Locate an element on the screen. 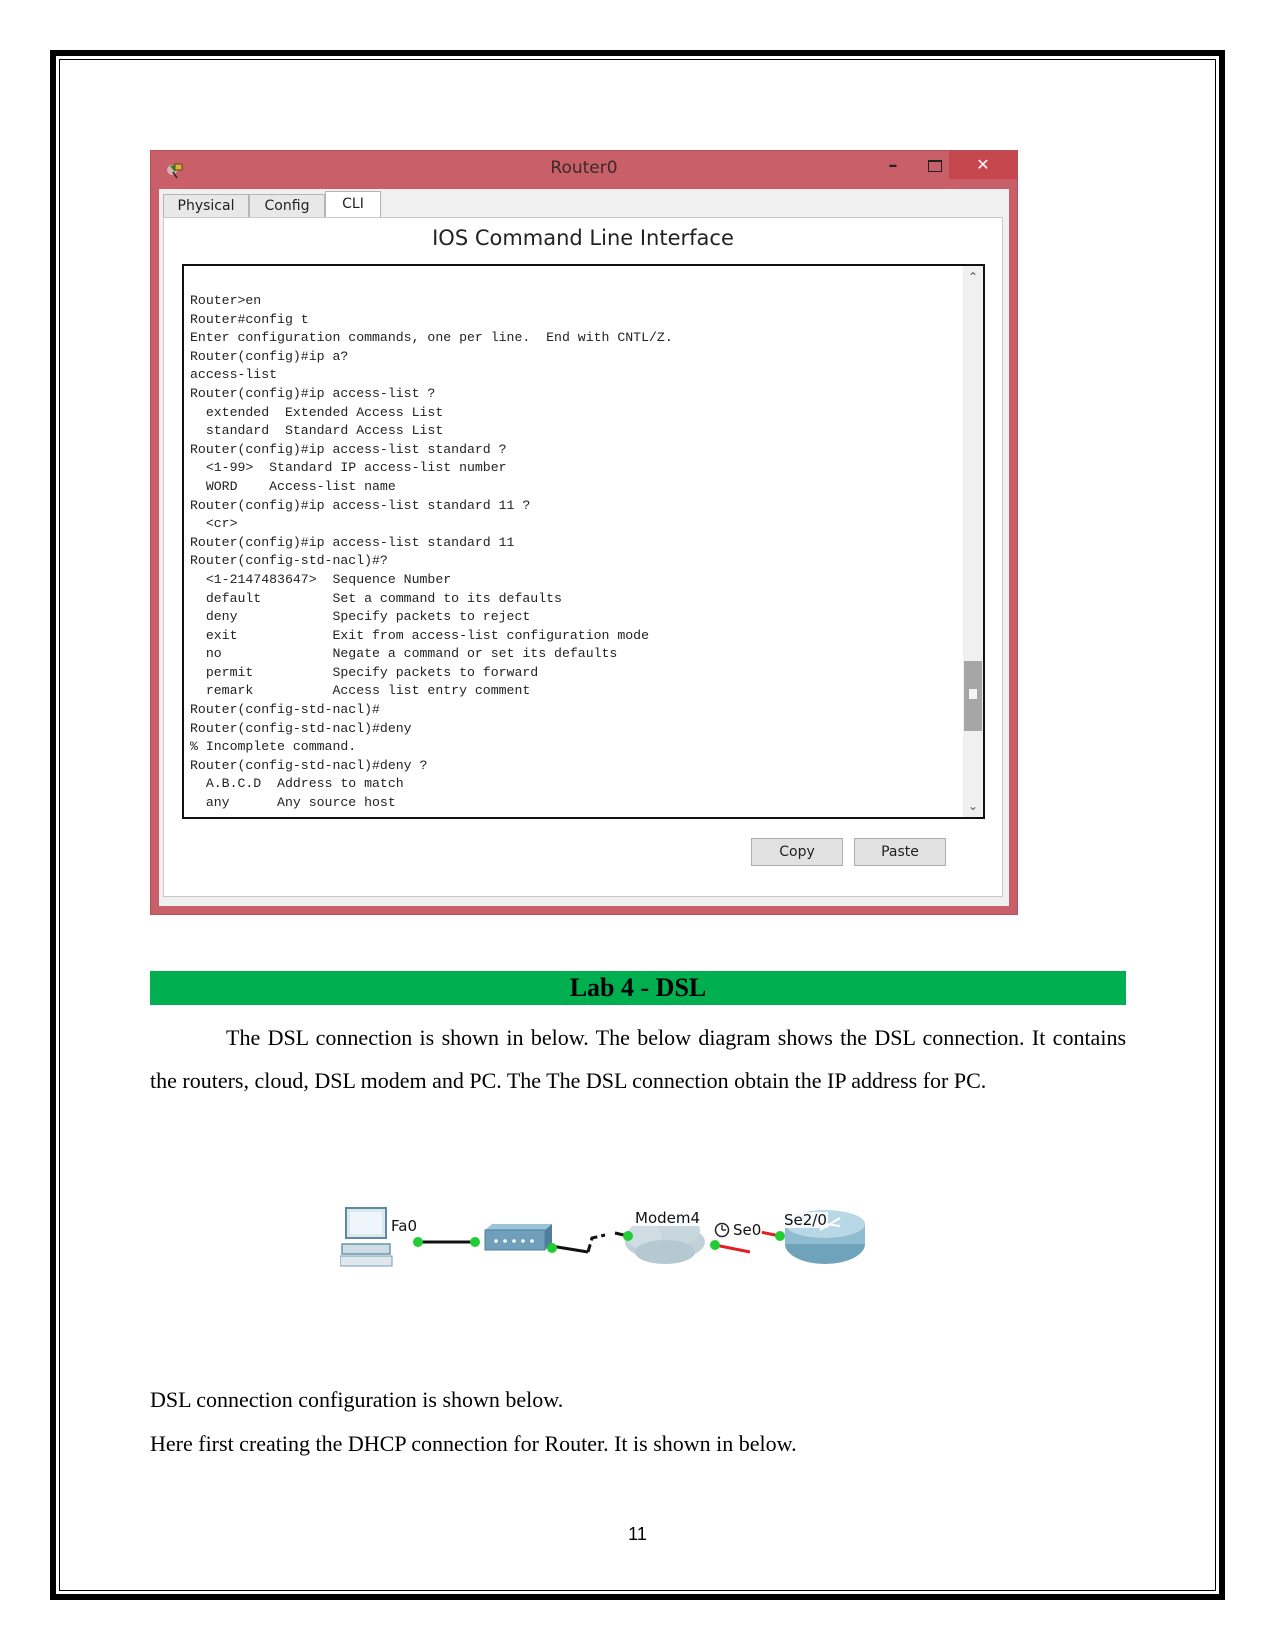 The width and height of the screenshot is (1275, 1650). terminal-line: remark Access list entry comment is located at coordinates (360, 691).